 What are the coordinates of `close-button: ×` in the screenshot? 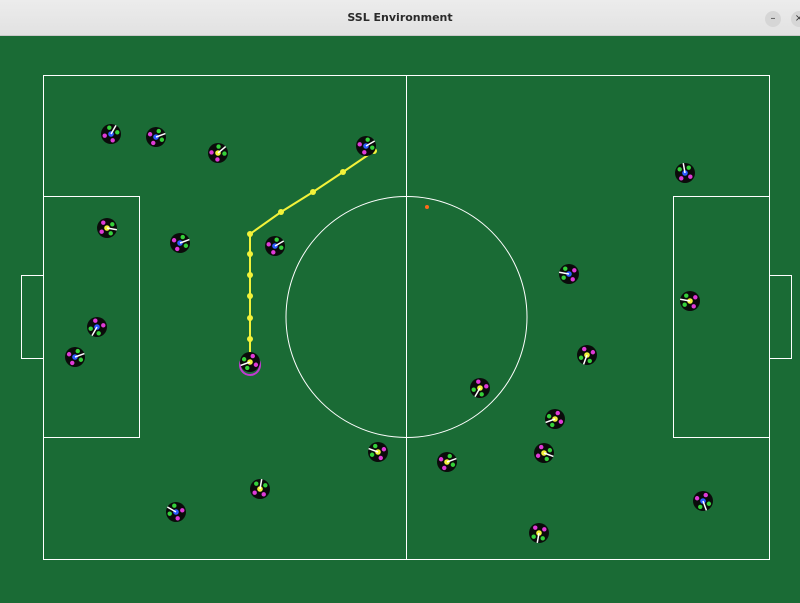 It's located at (795, 19).